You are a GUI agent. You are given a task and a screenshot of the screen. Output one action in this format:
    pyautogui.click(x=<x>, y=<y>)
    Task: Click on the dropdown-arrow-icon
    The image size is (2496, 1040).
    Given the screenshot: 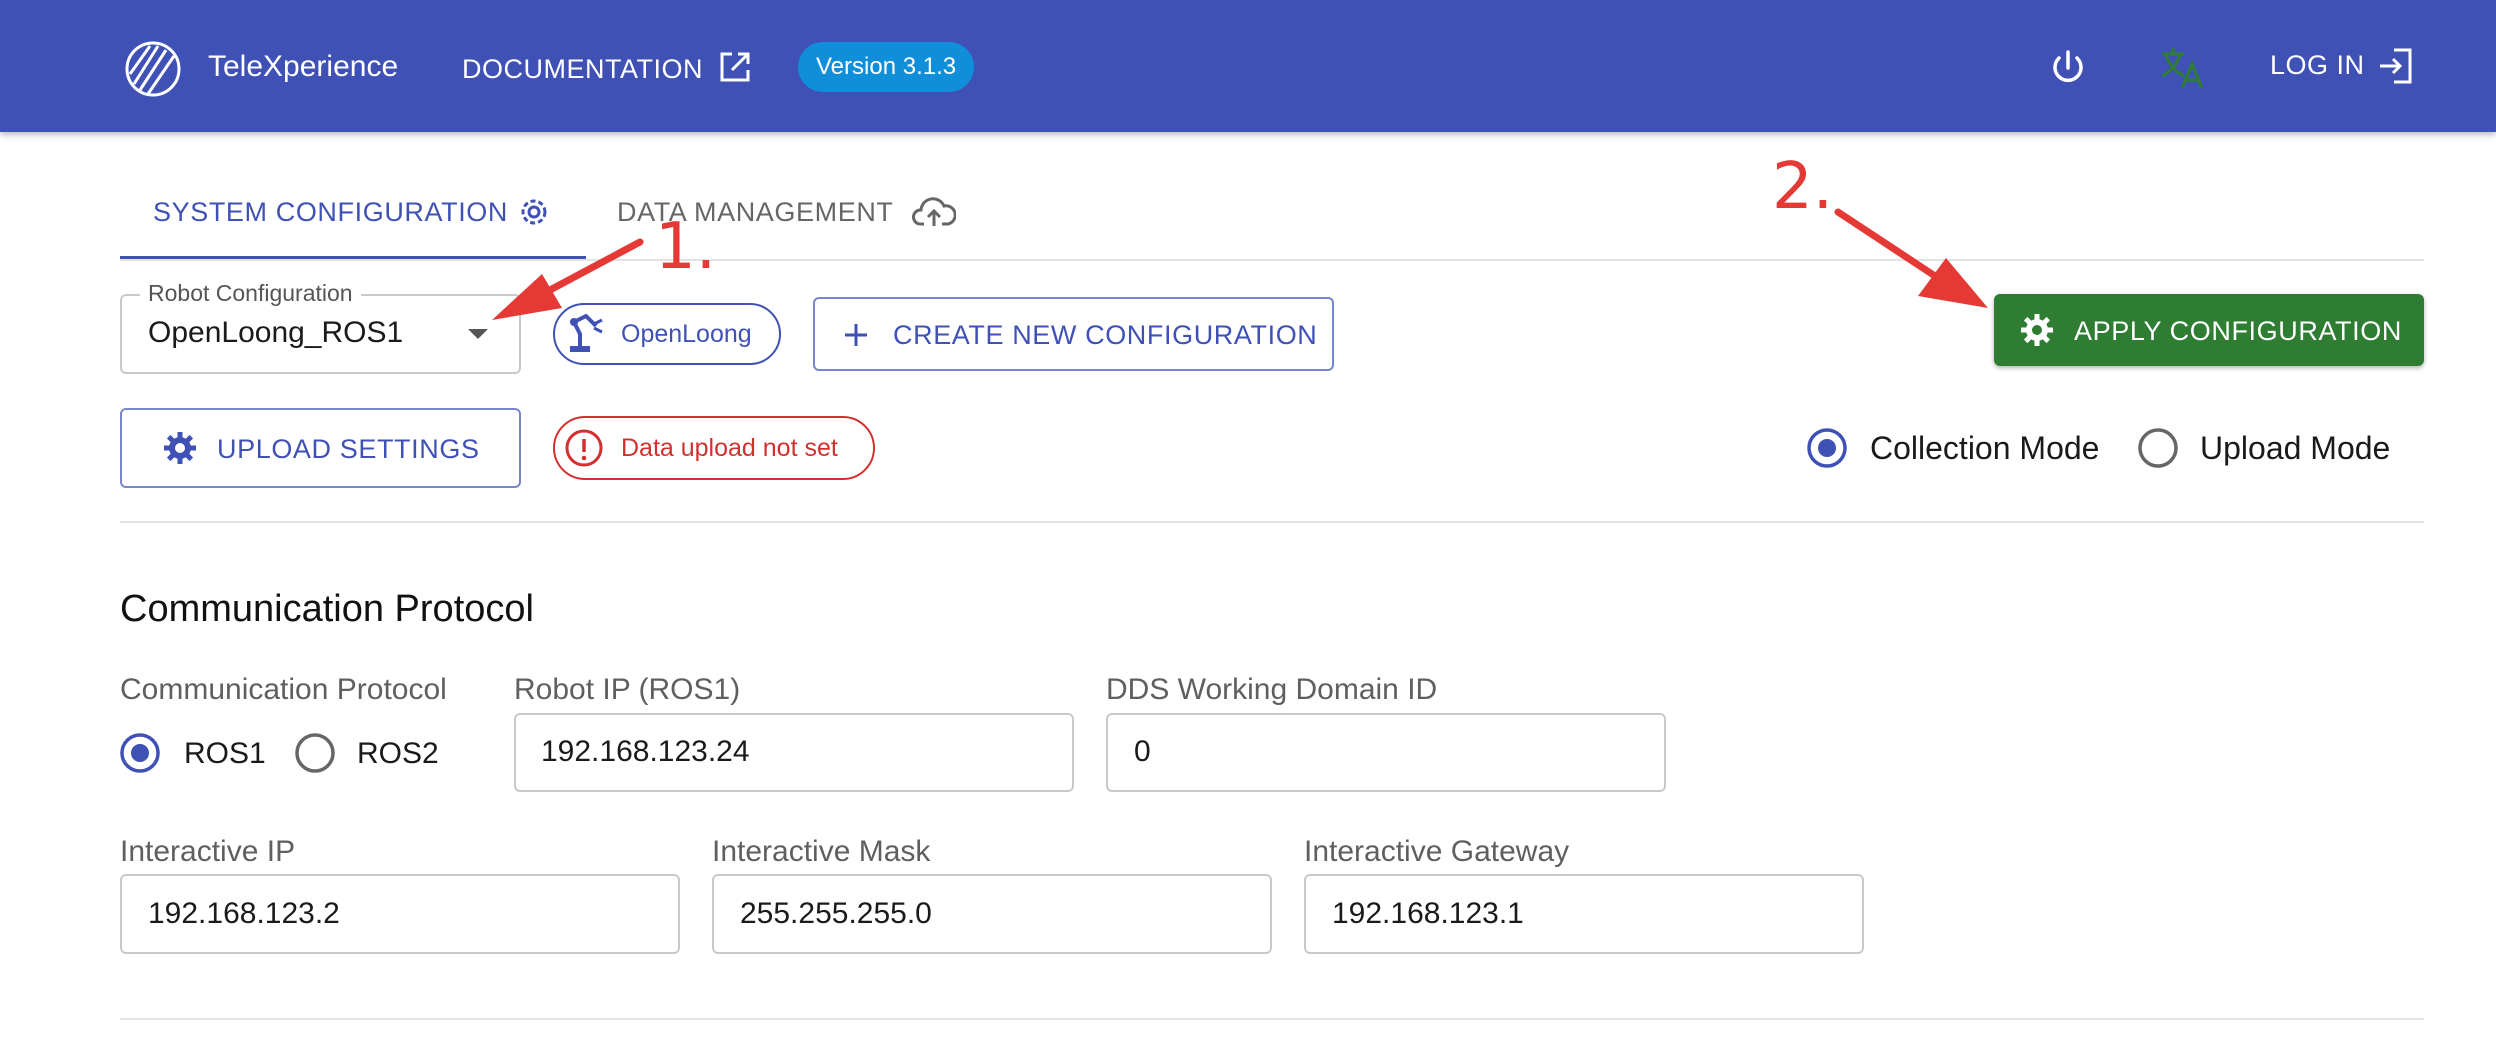 What is the action you would take?
    pyautogui.click(x=478, y=334)
    